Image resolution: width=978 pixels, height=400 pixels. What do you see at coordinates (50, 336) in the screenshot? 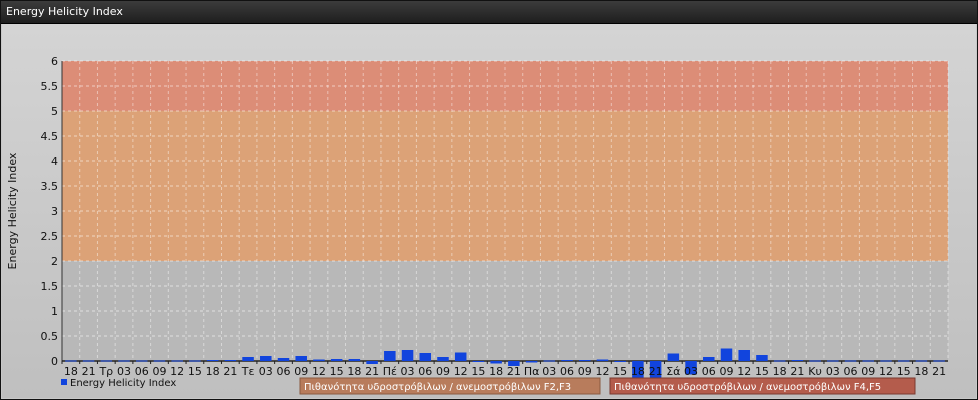
I see `y-tick-label: 0.5` at bounding box center [50, 336].